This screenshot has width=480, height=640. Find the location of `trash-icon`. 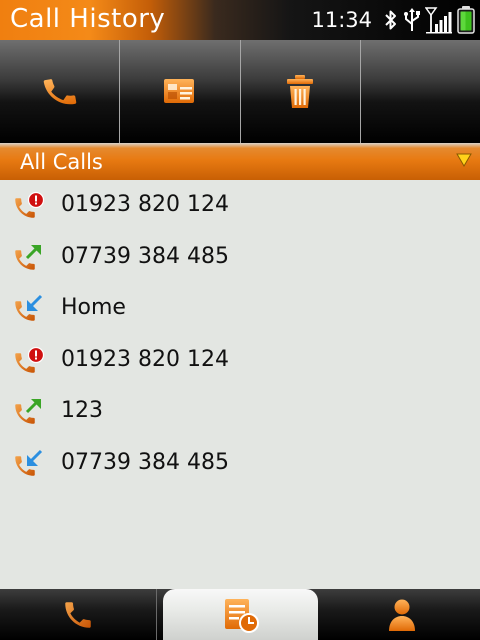

trash-icon is located at coordinates (300, 91).